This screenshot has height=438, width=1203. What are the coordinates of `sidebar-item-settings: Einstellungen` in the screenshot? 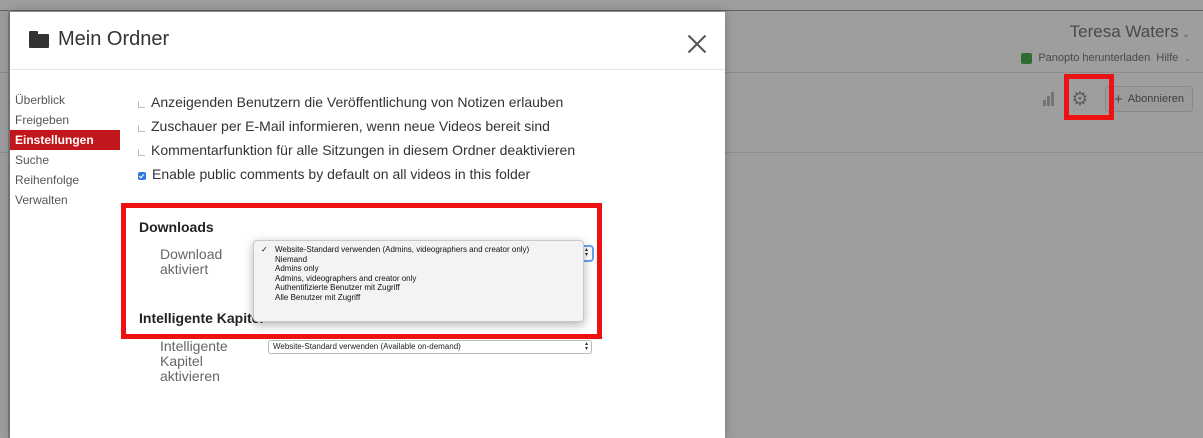 It's located at (65, 140).